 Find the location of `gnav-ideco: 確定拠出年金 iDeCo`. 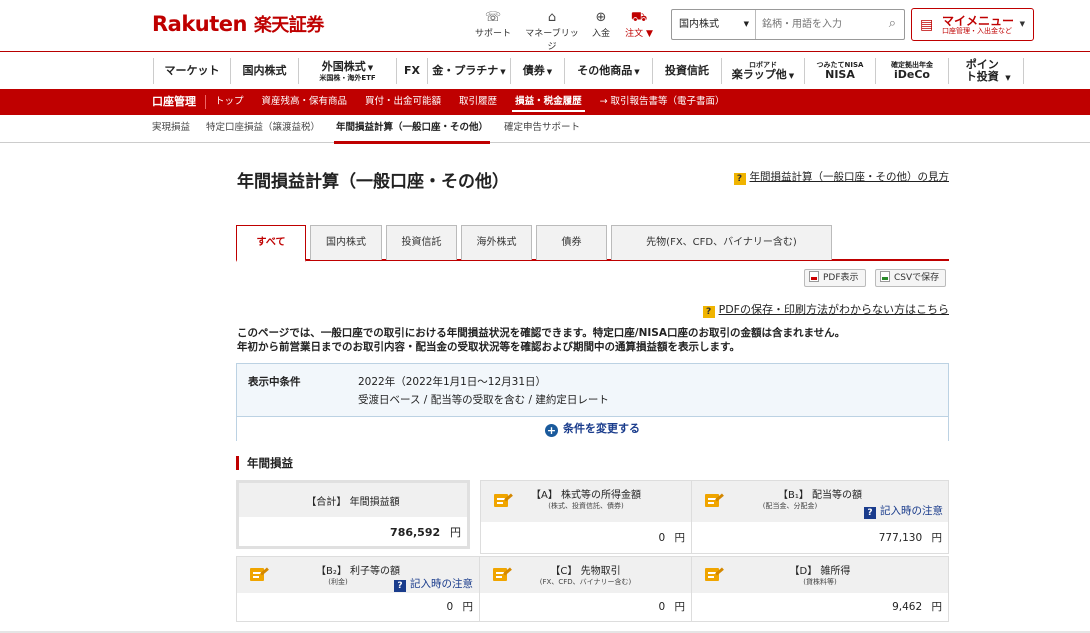

gnav-ideco: 確定拠出年金 iDeCo is located at coordinates (911, 71).